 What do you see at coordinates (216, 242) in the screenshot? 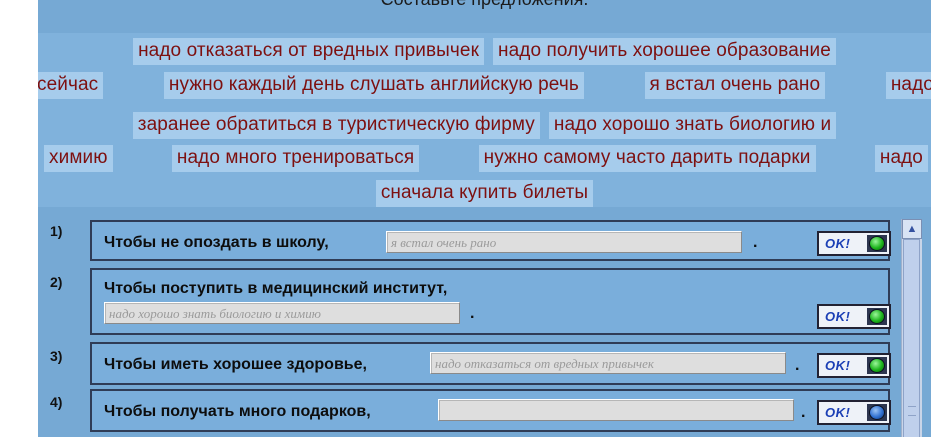
I see `question-text: Чтобы не опоздать в школу,` at bounding box center [216, 242].